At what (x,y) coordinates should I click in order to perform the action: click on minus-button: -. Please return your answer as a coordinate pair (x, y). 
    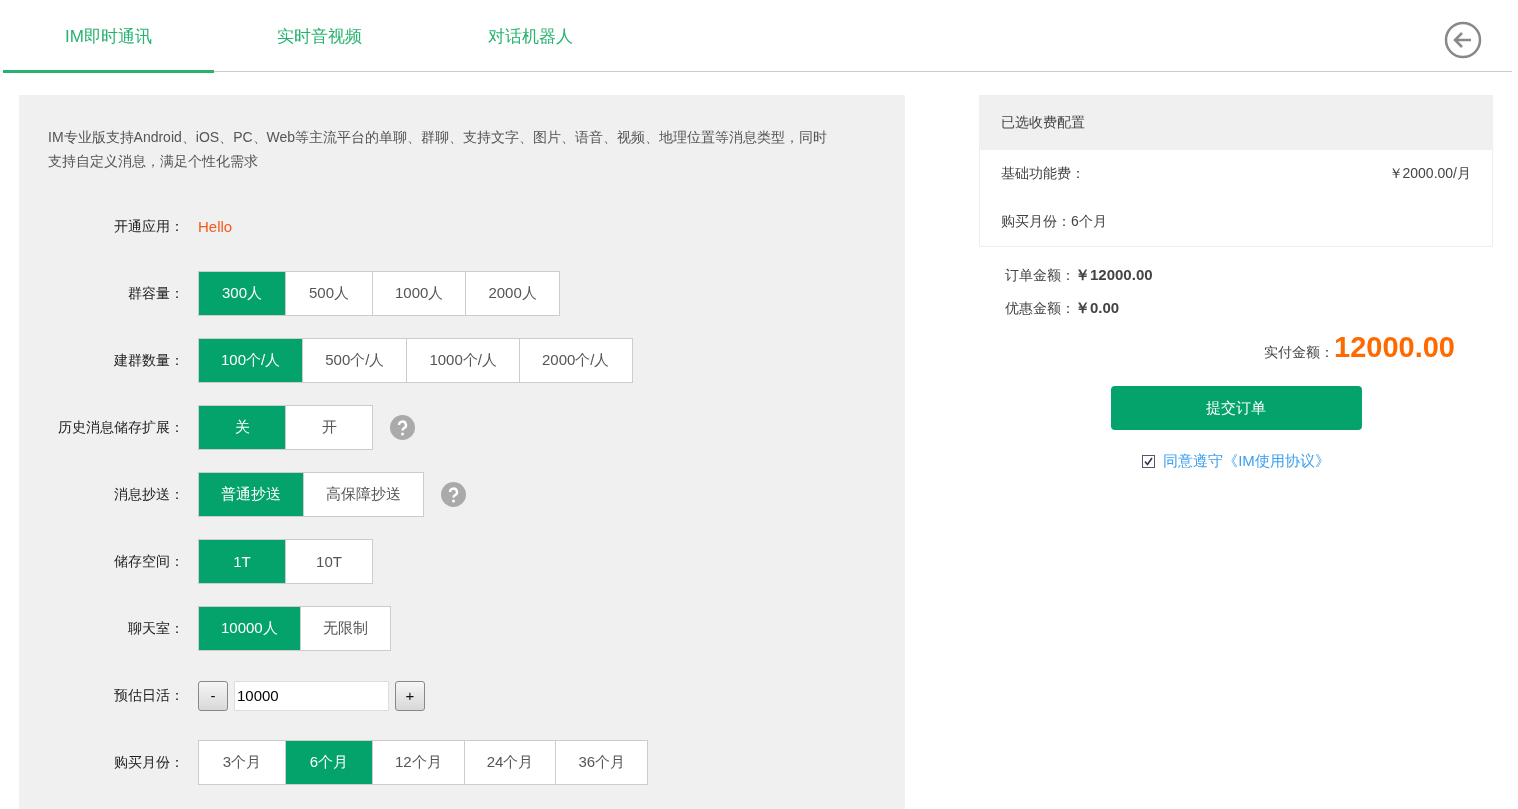
    Looking at the image, I should click on (213, 695).